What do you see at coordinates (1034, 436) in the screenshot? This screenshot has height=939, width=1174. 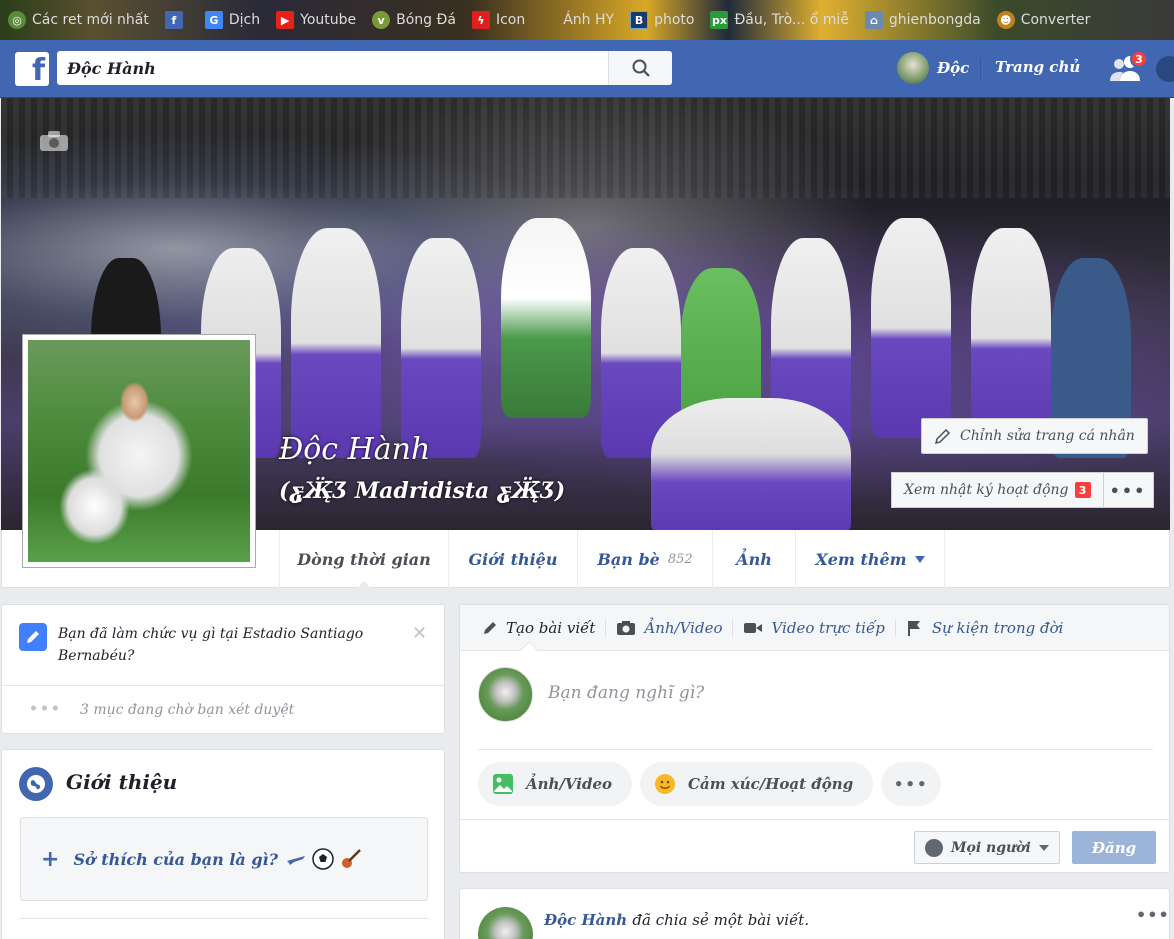 I see `edit-profile-button: Chỉnh sửa trang cá nhân` at bounding box center [1034, 436].